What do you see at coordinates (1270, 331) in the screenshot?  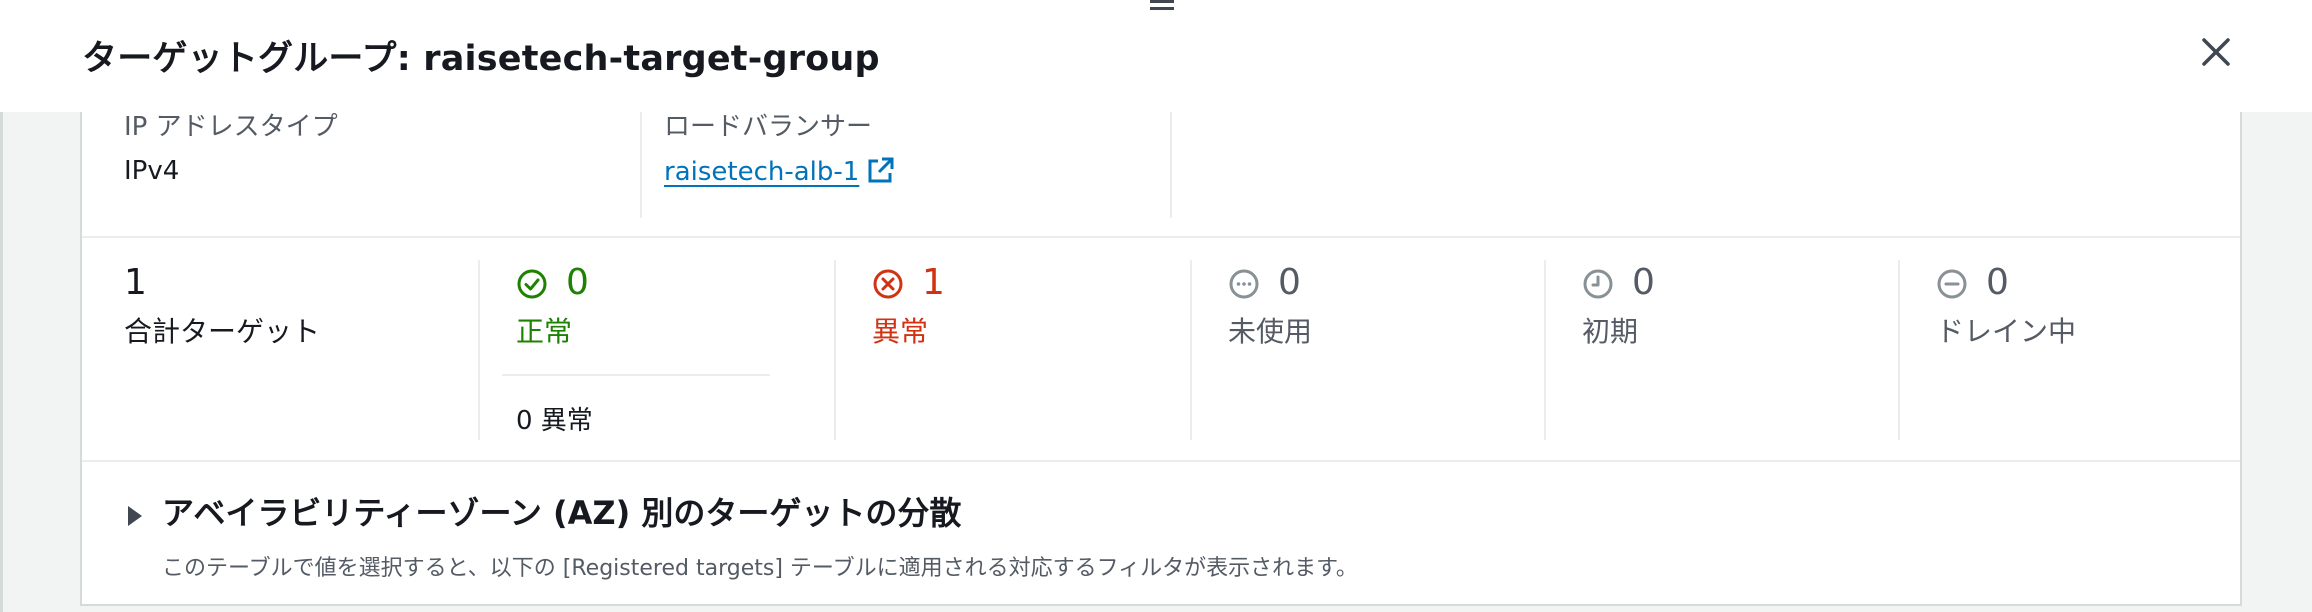 I see `unused-label: 未使用` at bounding box center [1270, 331].